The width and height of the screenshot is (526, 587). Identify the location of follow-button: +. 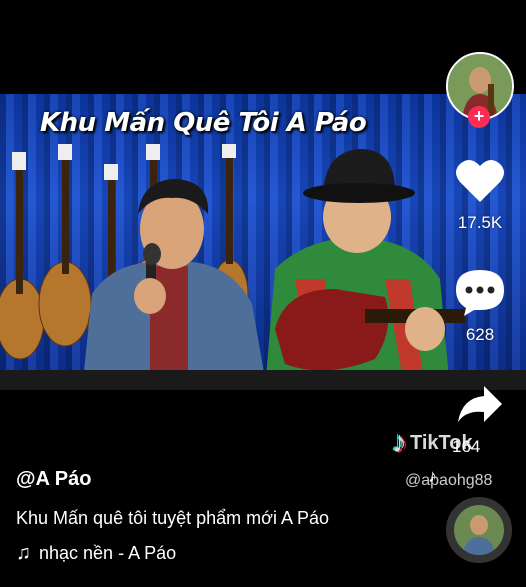
(479, 117).